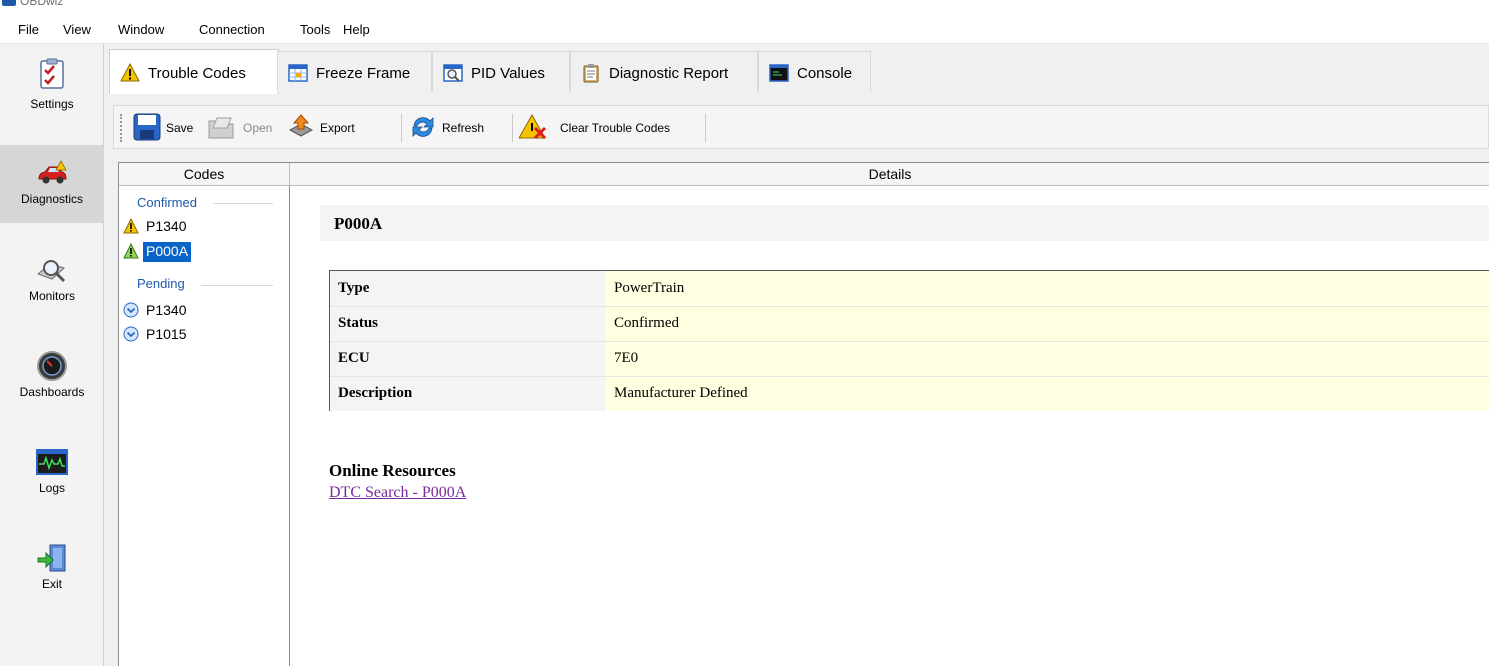 Image resolution: width=1489 pixels, height=666 pixels. I want to click on group-pending-label: Pending, so click(161, 283).